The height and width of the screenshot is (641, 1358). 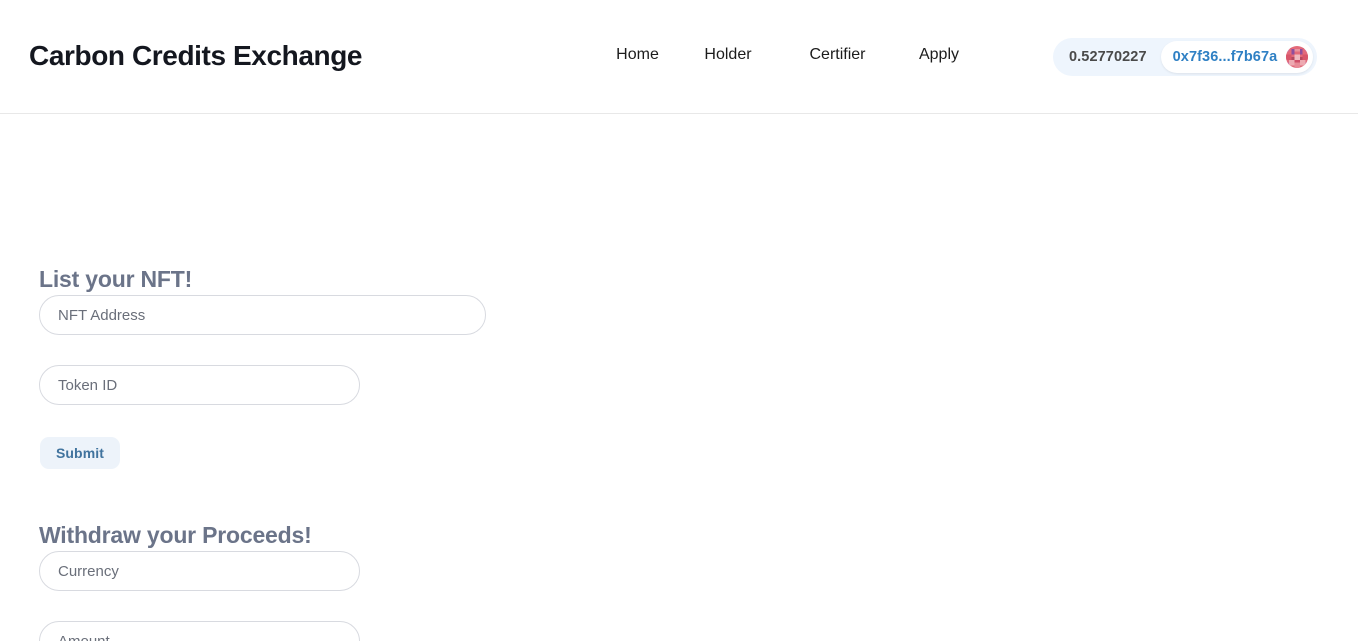 I want to click on withdraw-proceeds-heading: Withdraw your Proceeds!, so click(x=175, y=535).